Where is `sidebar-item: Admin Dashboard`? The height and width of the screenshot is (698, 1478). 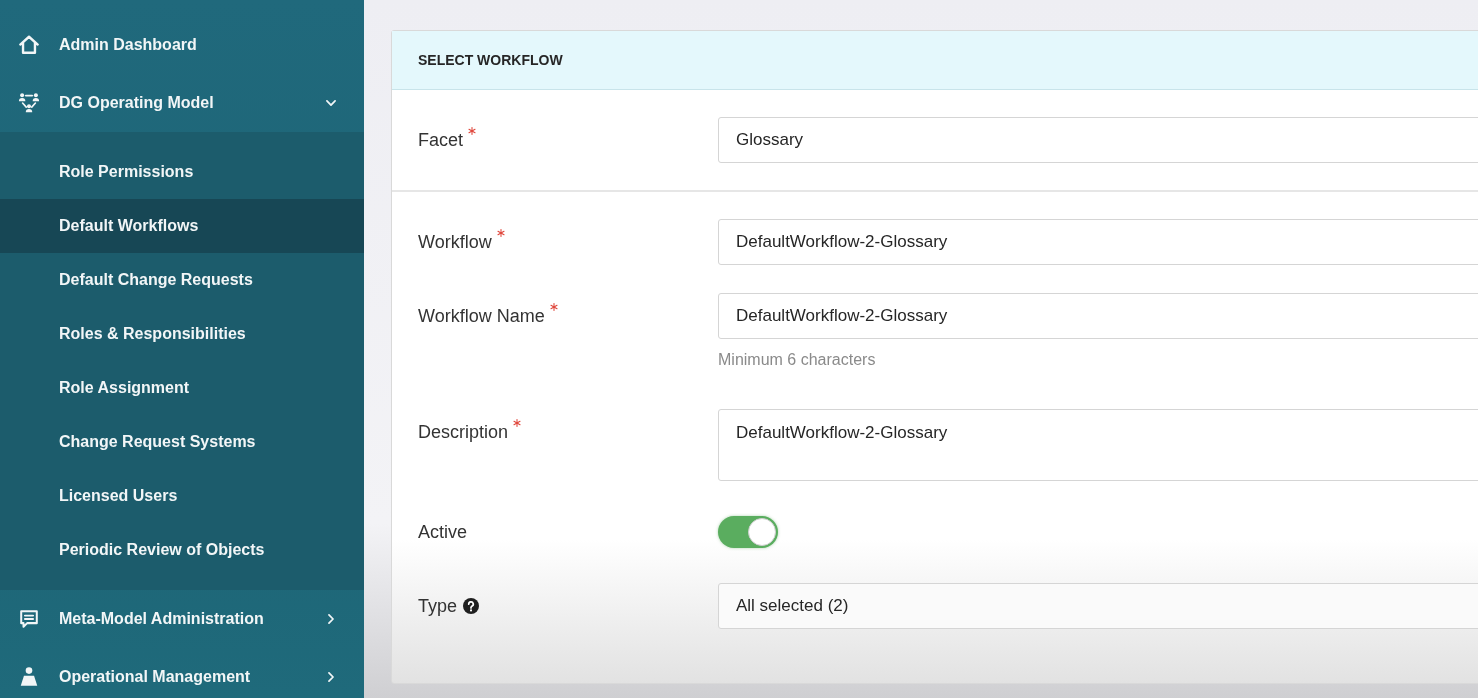 sidebar-item: Admin Dashboard is located at coordinates (182, 45).